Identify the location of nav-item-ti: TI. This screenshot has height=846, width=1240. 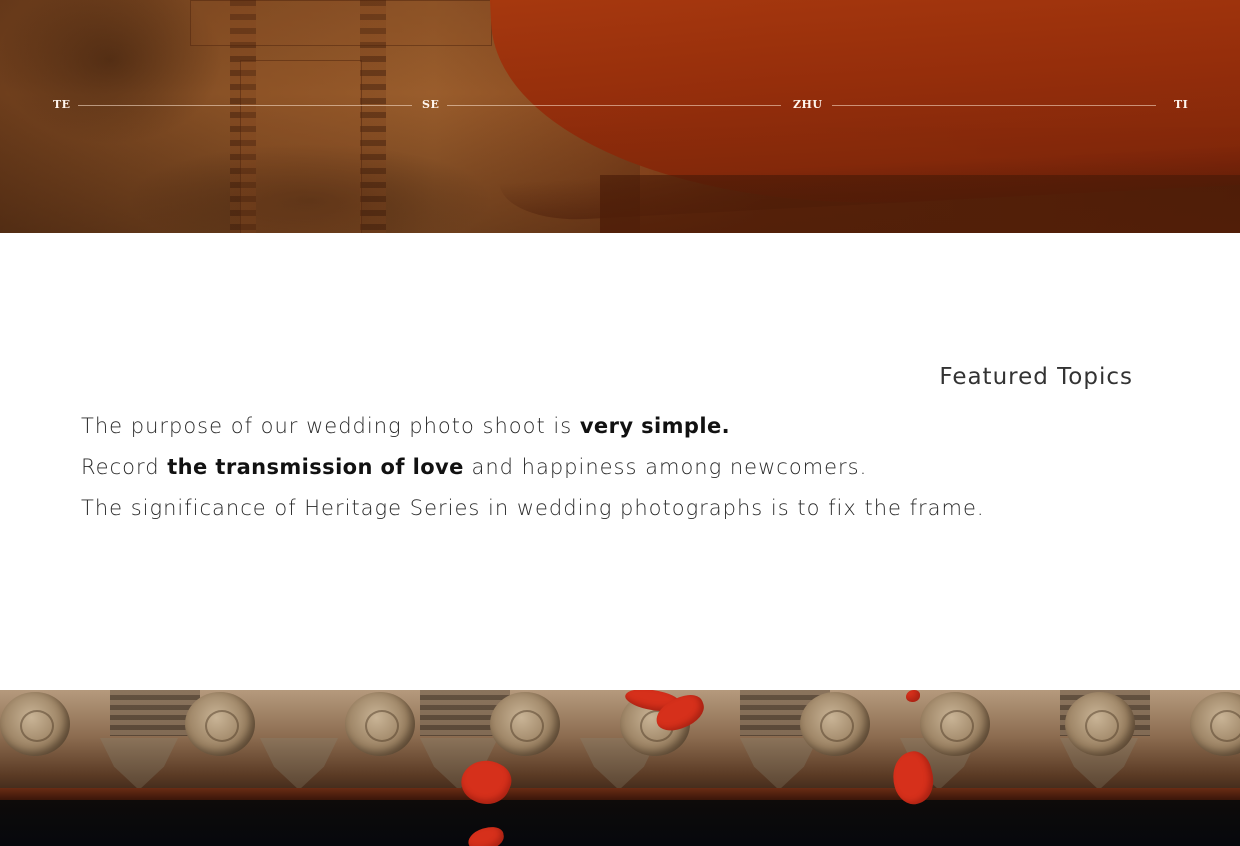
(1181, 104).